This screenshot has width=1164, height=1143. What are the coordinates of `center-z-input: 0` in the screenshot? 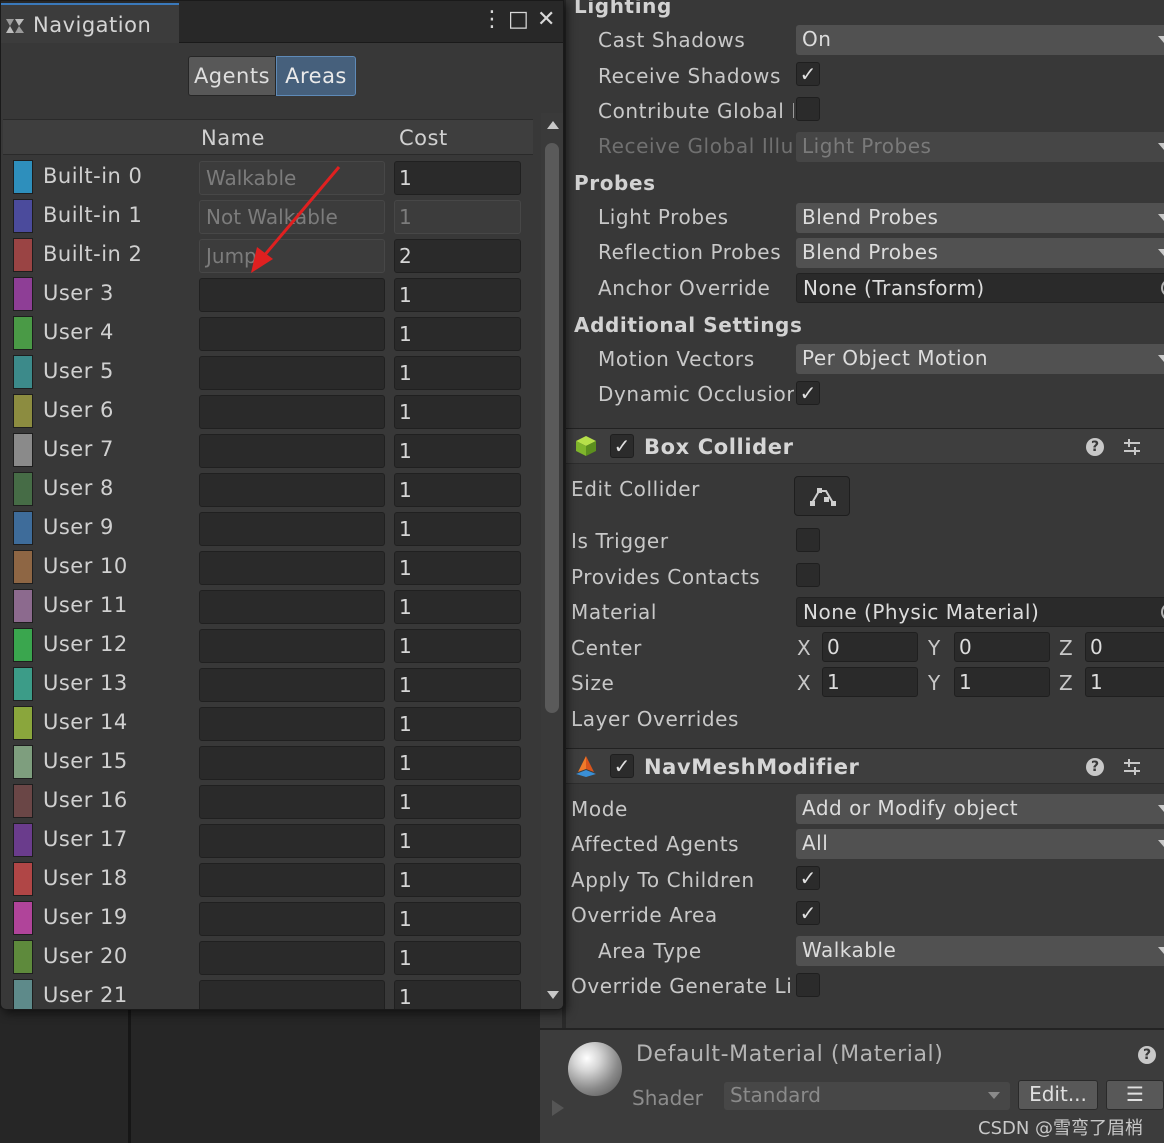 It's located at (1124, 647).